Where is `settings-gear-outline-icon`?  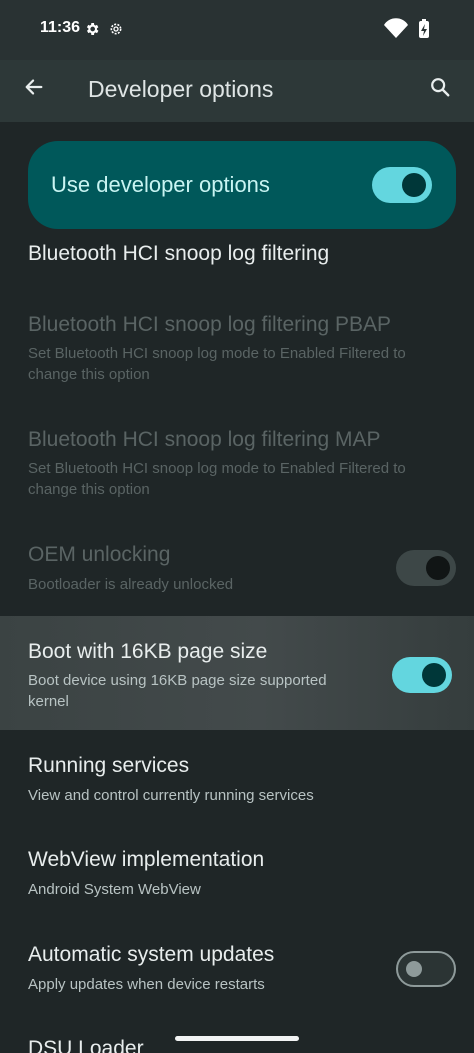 settings-gear-outline-icon is located at coordinates (116, 31).